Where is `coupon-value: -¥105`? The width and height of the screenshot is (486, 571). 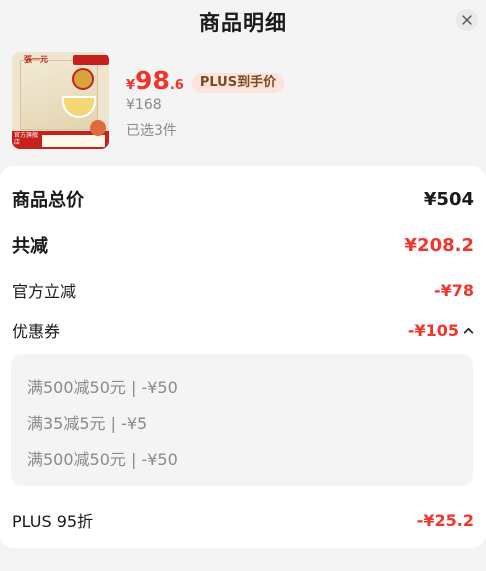
coupon-value: -¥105 is located at coordinates (441, 330).